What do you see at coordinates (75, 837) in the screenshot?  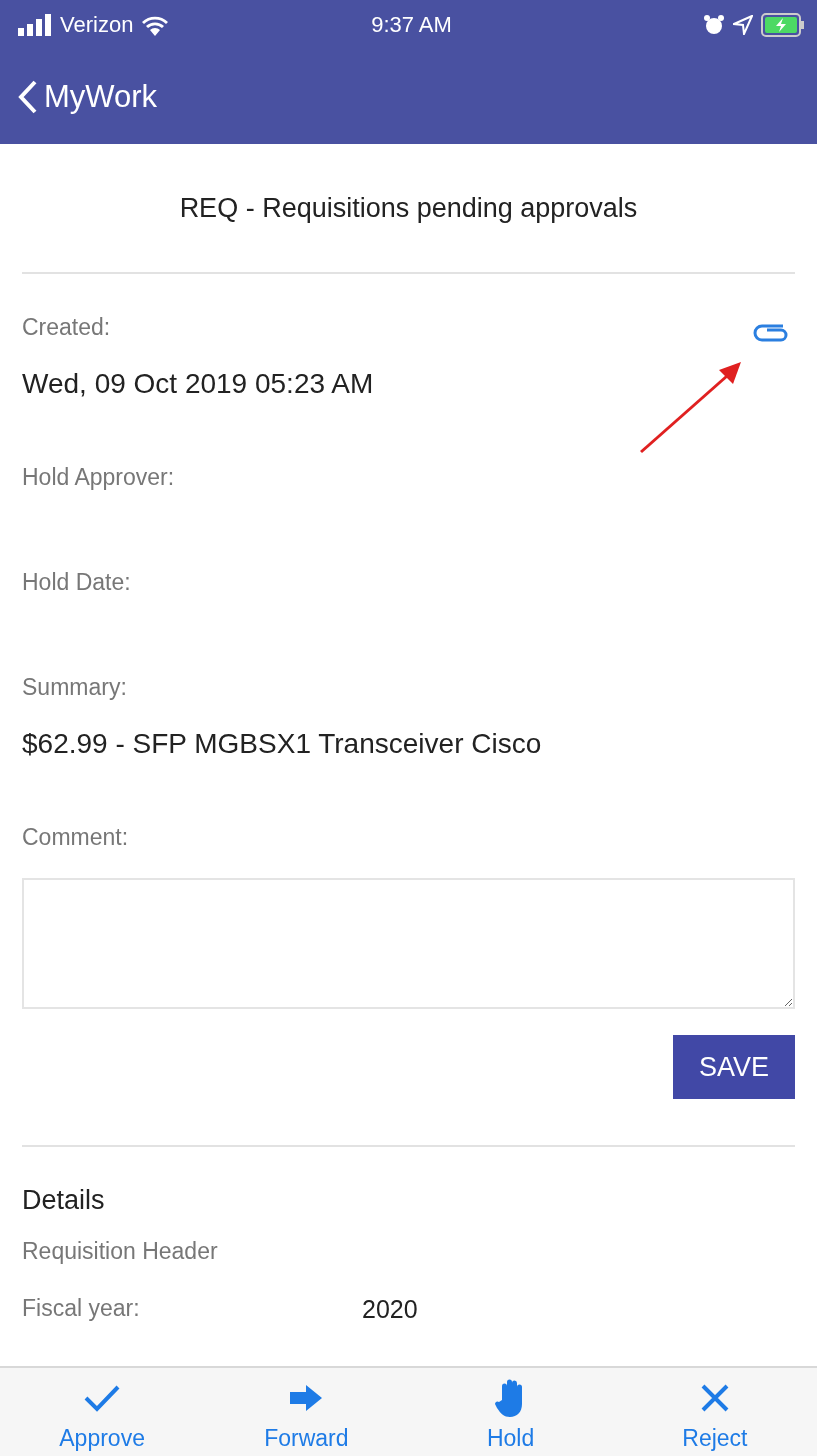 I see `field-label: Comment:` at bounding box center [75, 837].